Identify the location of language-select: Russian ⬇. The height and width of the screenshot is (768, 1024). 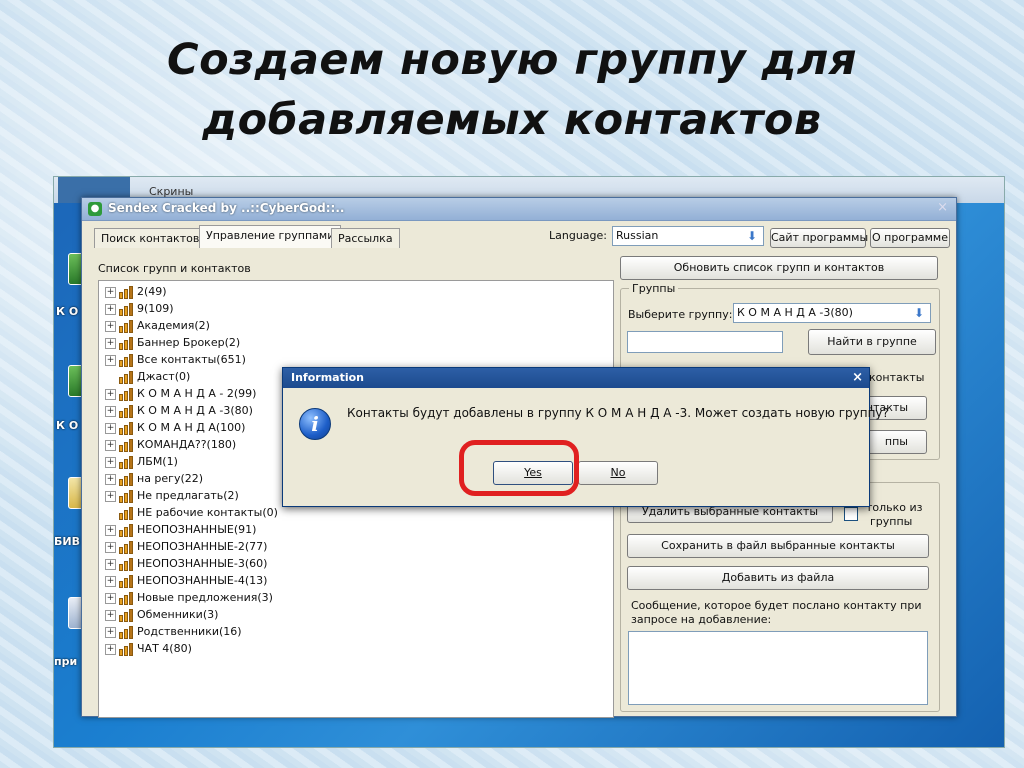
(688, 236).